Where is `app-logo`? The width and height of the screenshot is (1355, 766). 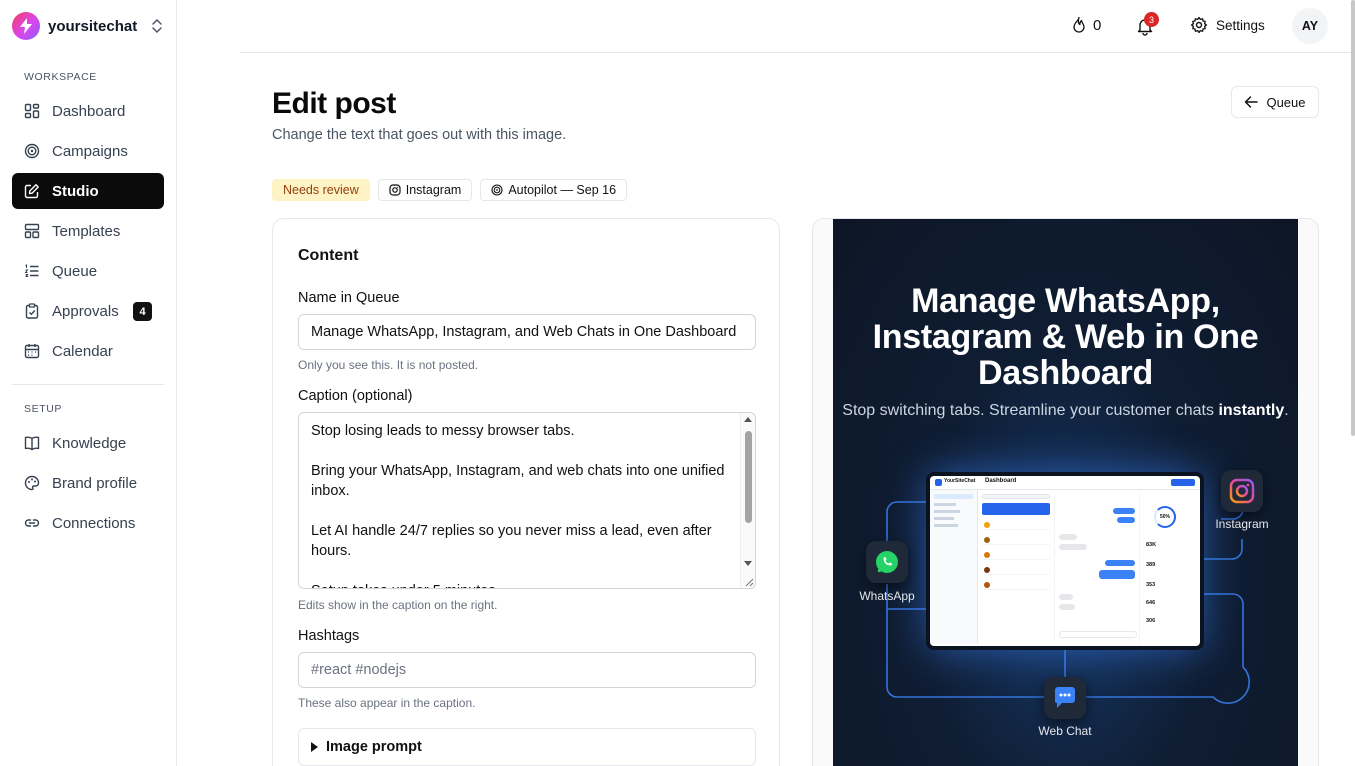
app-logo is located at coordinates (26, 26).